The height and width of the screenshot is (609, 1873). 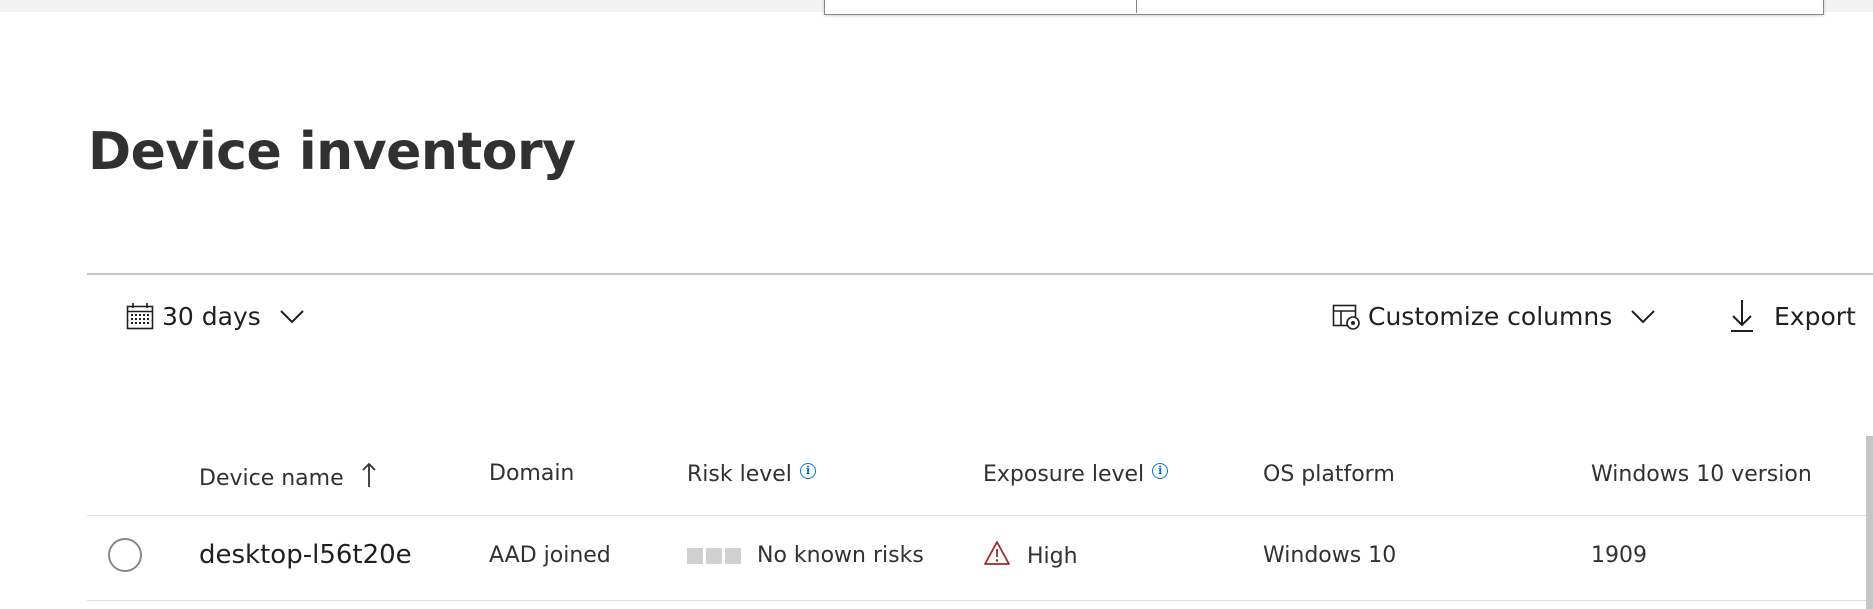 I want to click on cell-exposure-level: High, so click(x=1030, y=556).